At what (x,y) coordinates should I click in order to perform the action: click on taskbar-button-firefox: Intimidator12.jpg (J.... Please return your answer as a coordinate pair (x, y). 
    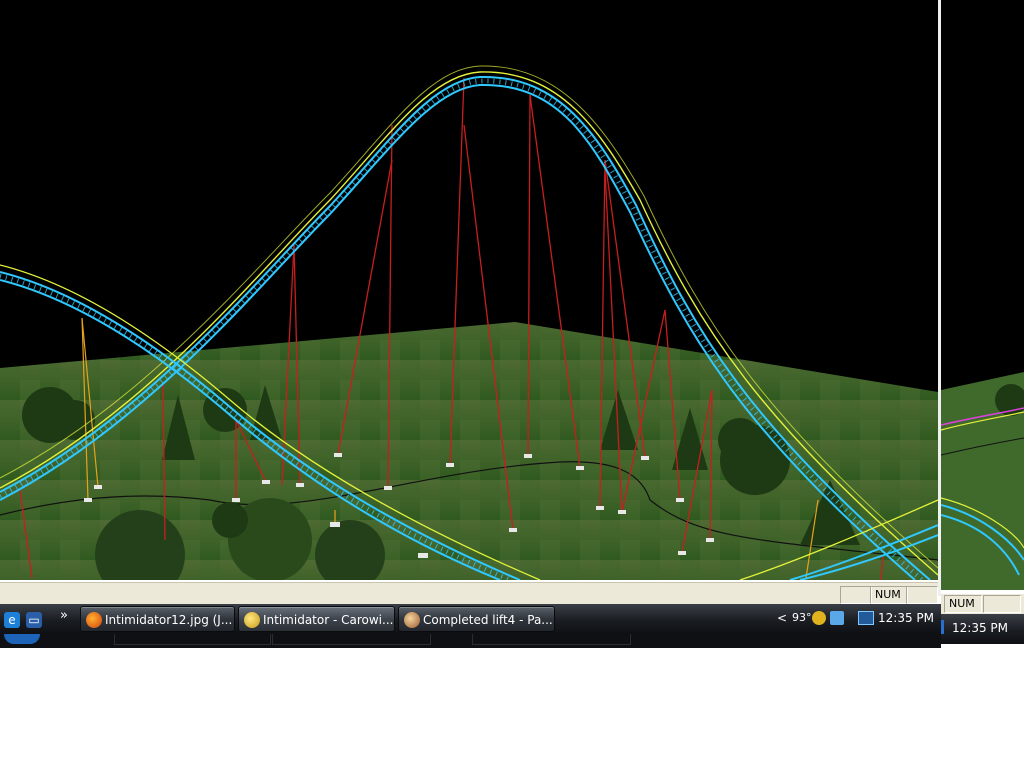
    Looking at the image, I should click on (157, 619).